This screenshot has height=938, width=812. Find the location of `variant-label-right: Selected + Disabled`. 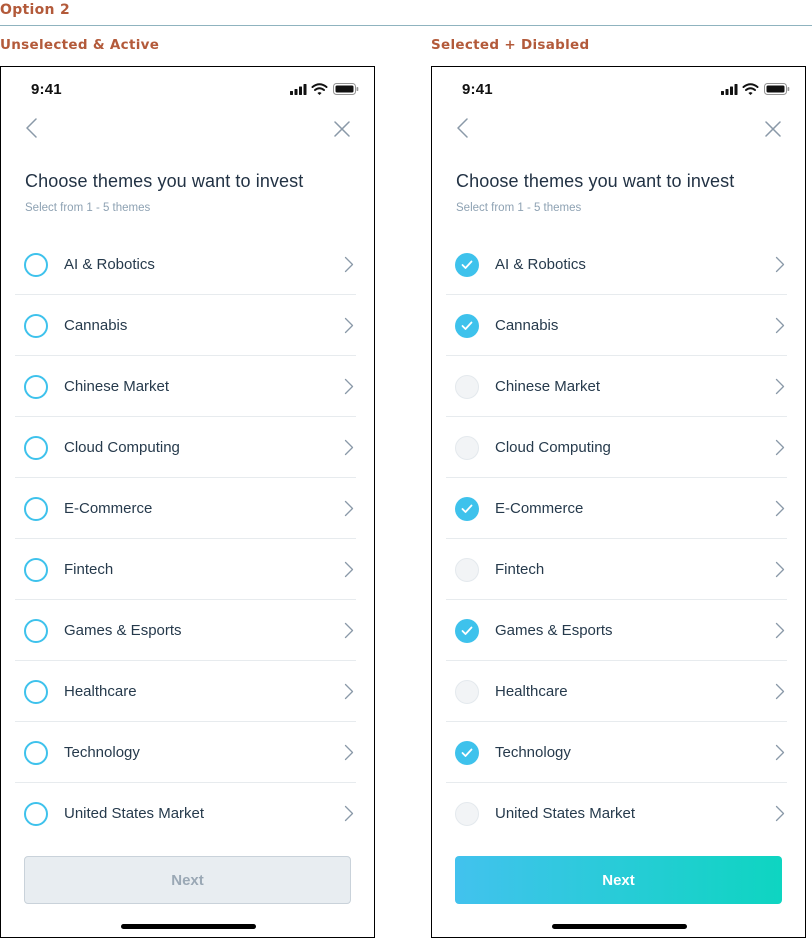

variant-label-right: Selected + Disabled is located at coordinates (510, 45).